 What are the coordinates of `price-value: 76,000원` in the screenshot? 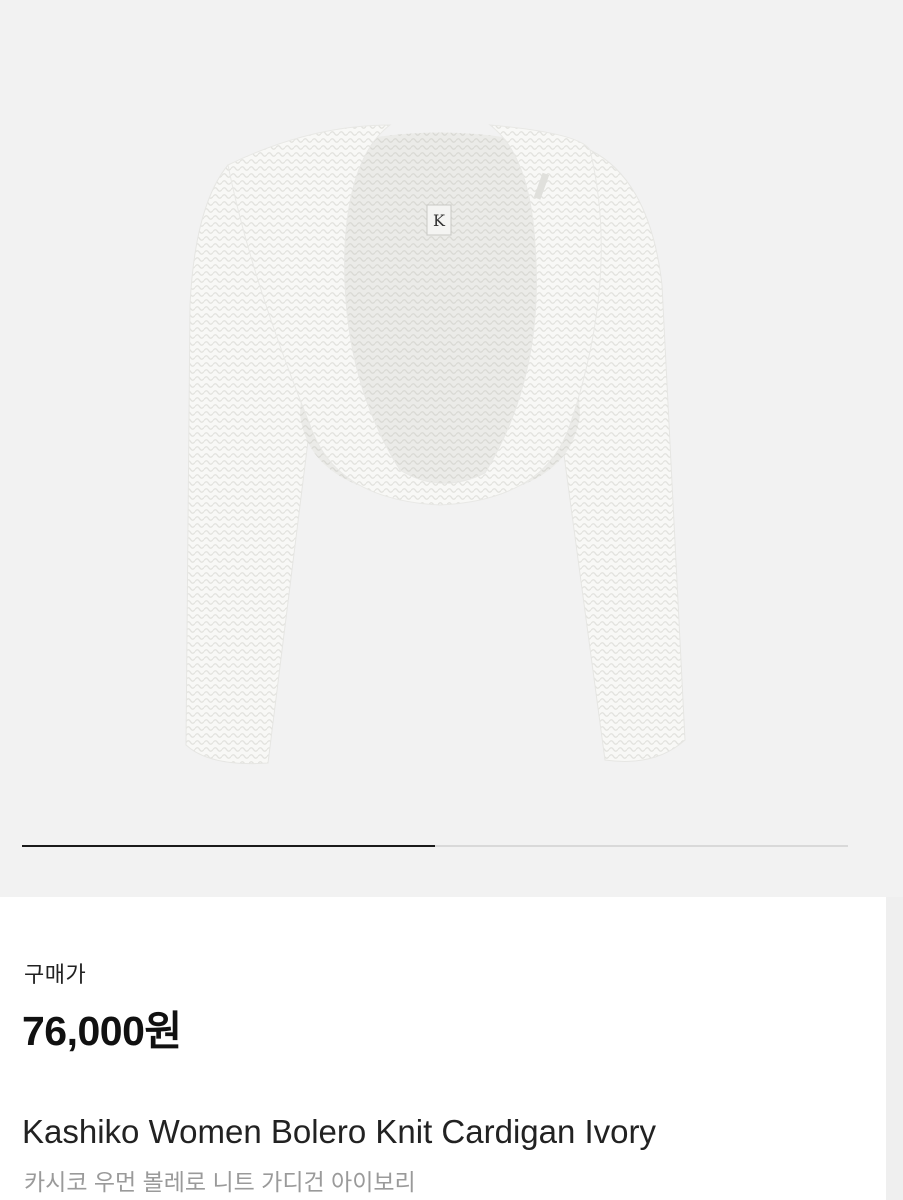 It's located at (102, 1031).